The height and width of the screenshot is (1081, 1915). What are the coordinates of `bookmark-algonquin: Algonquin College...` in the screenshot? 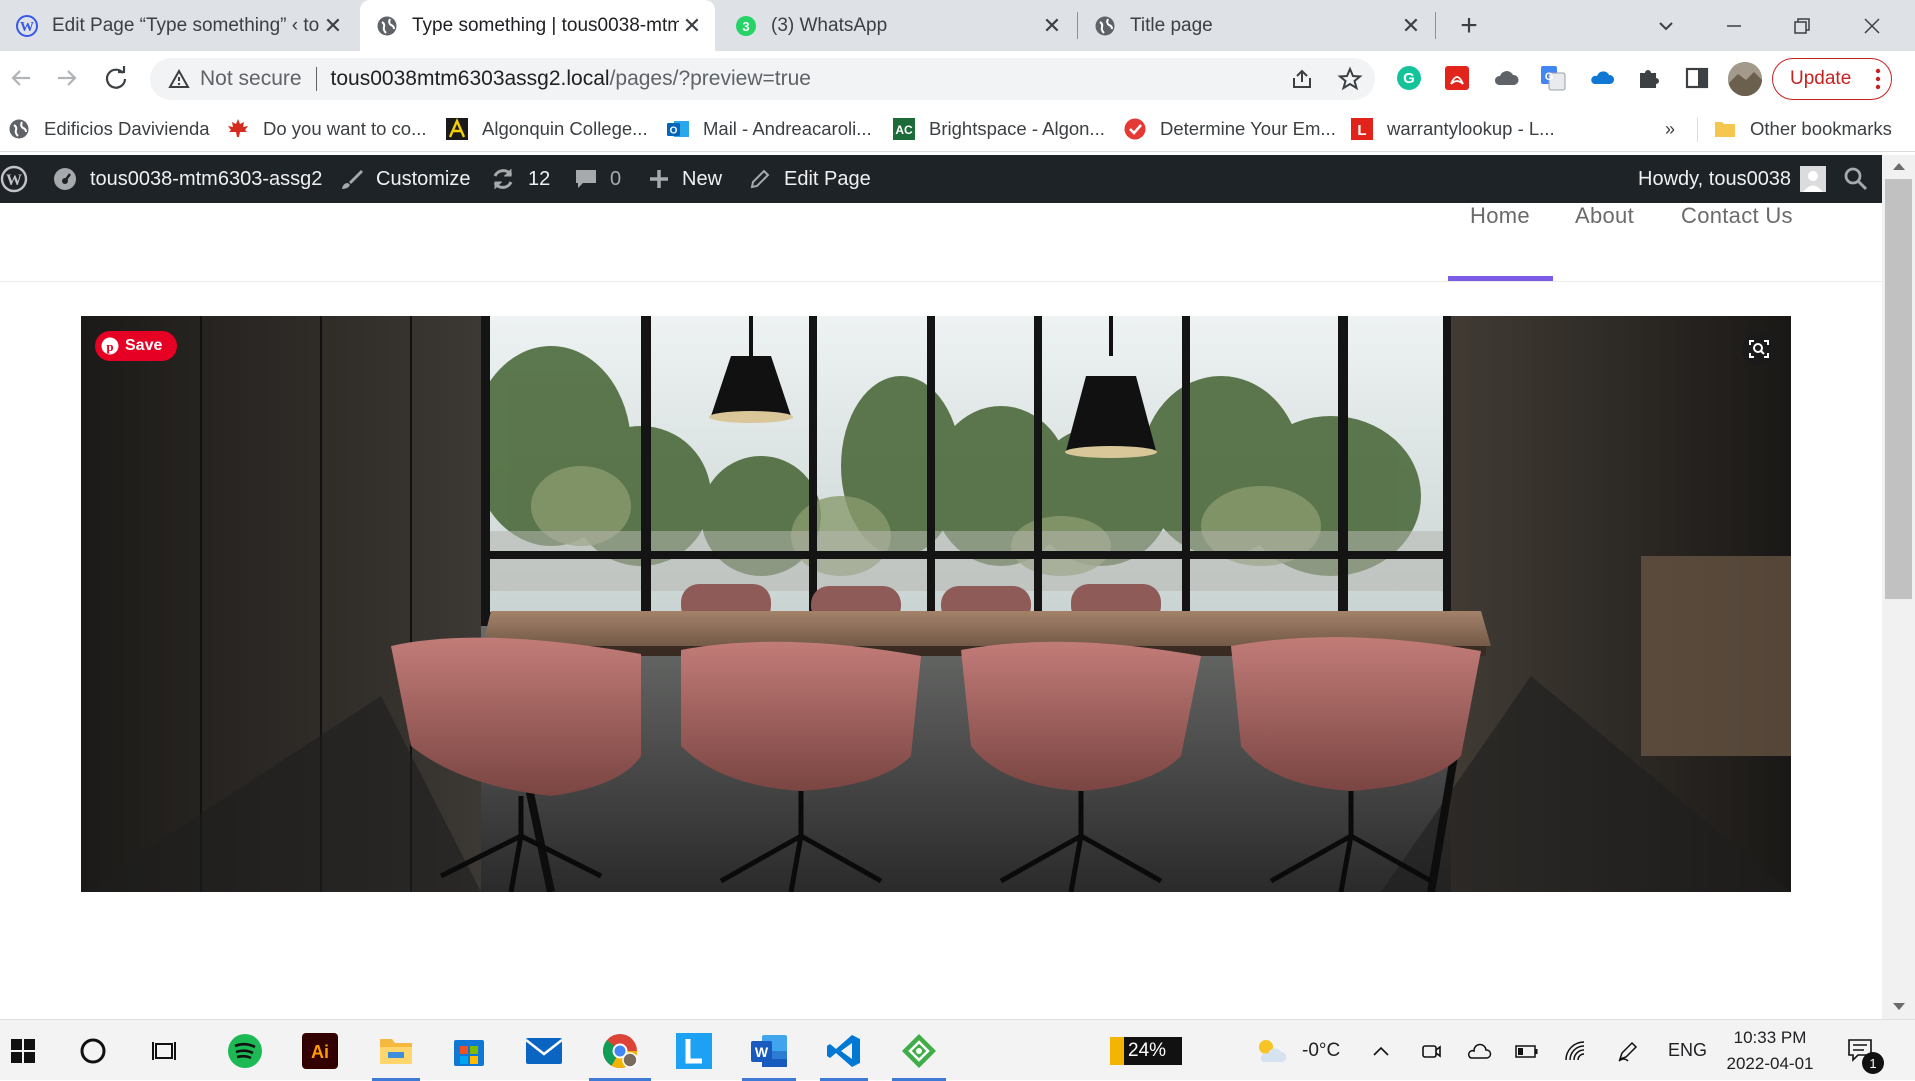 It's located at (547, 129).